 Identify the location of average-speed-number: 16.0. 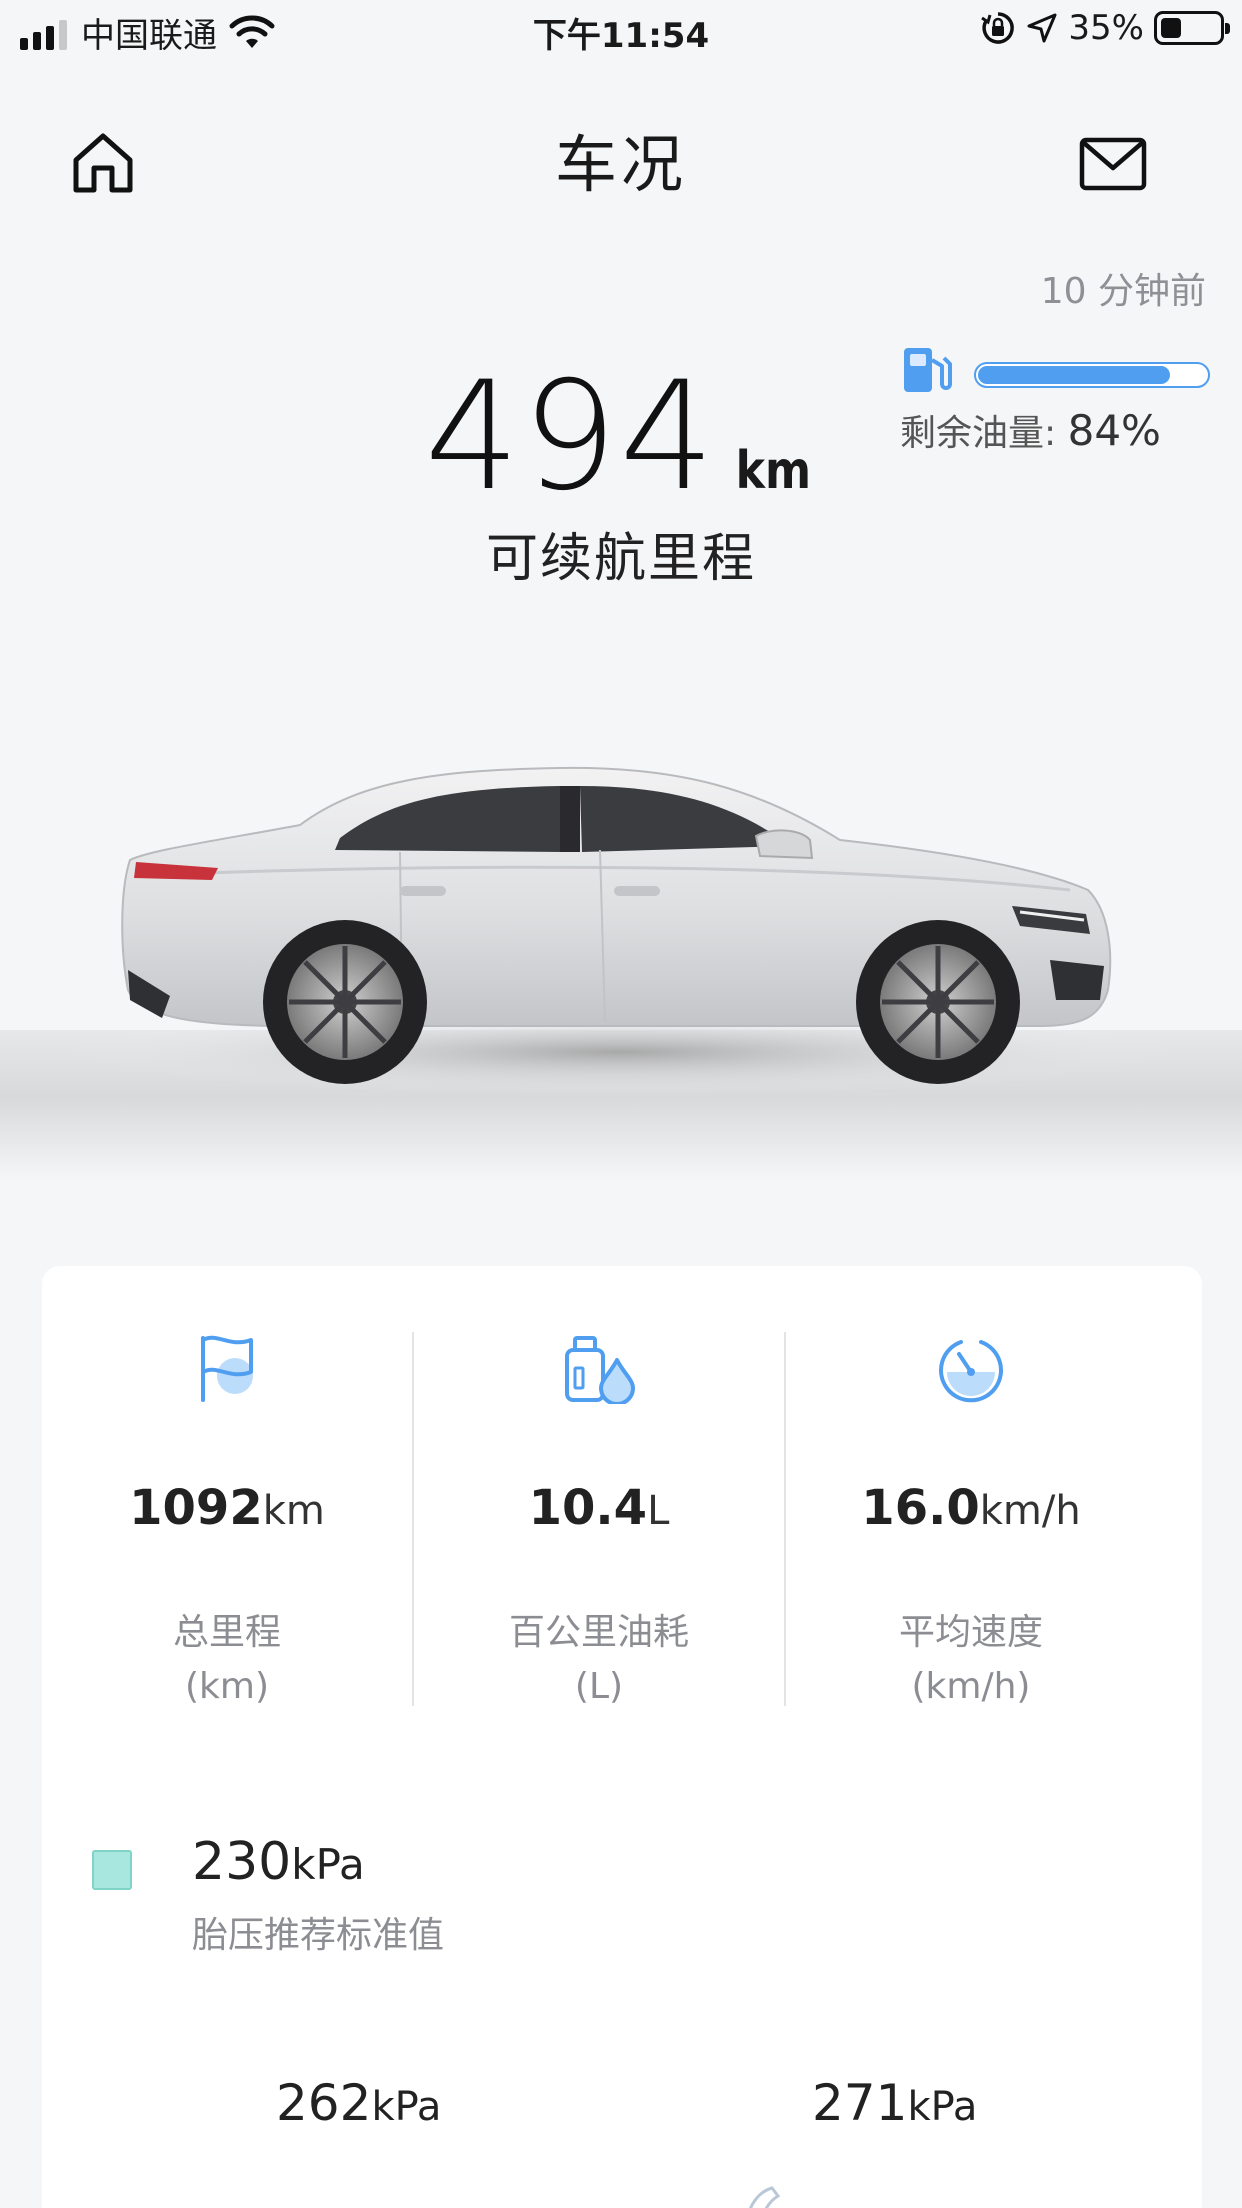
(920, 1508).